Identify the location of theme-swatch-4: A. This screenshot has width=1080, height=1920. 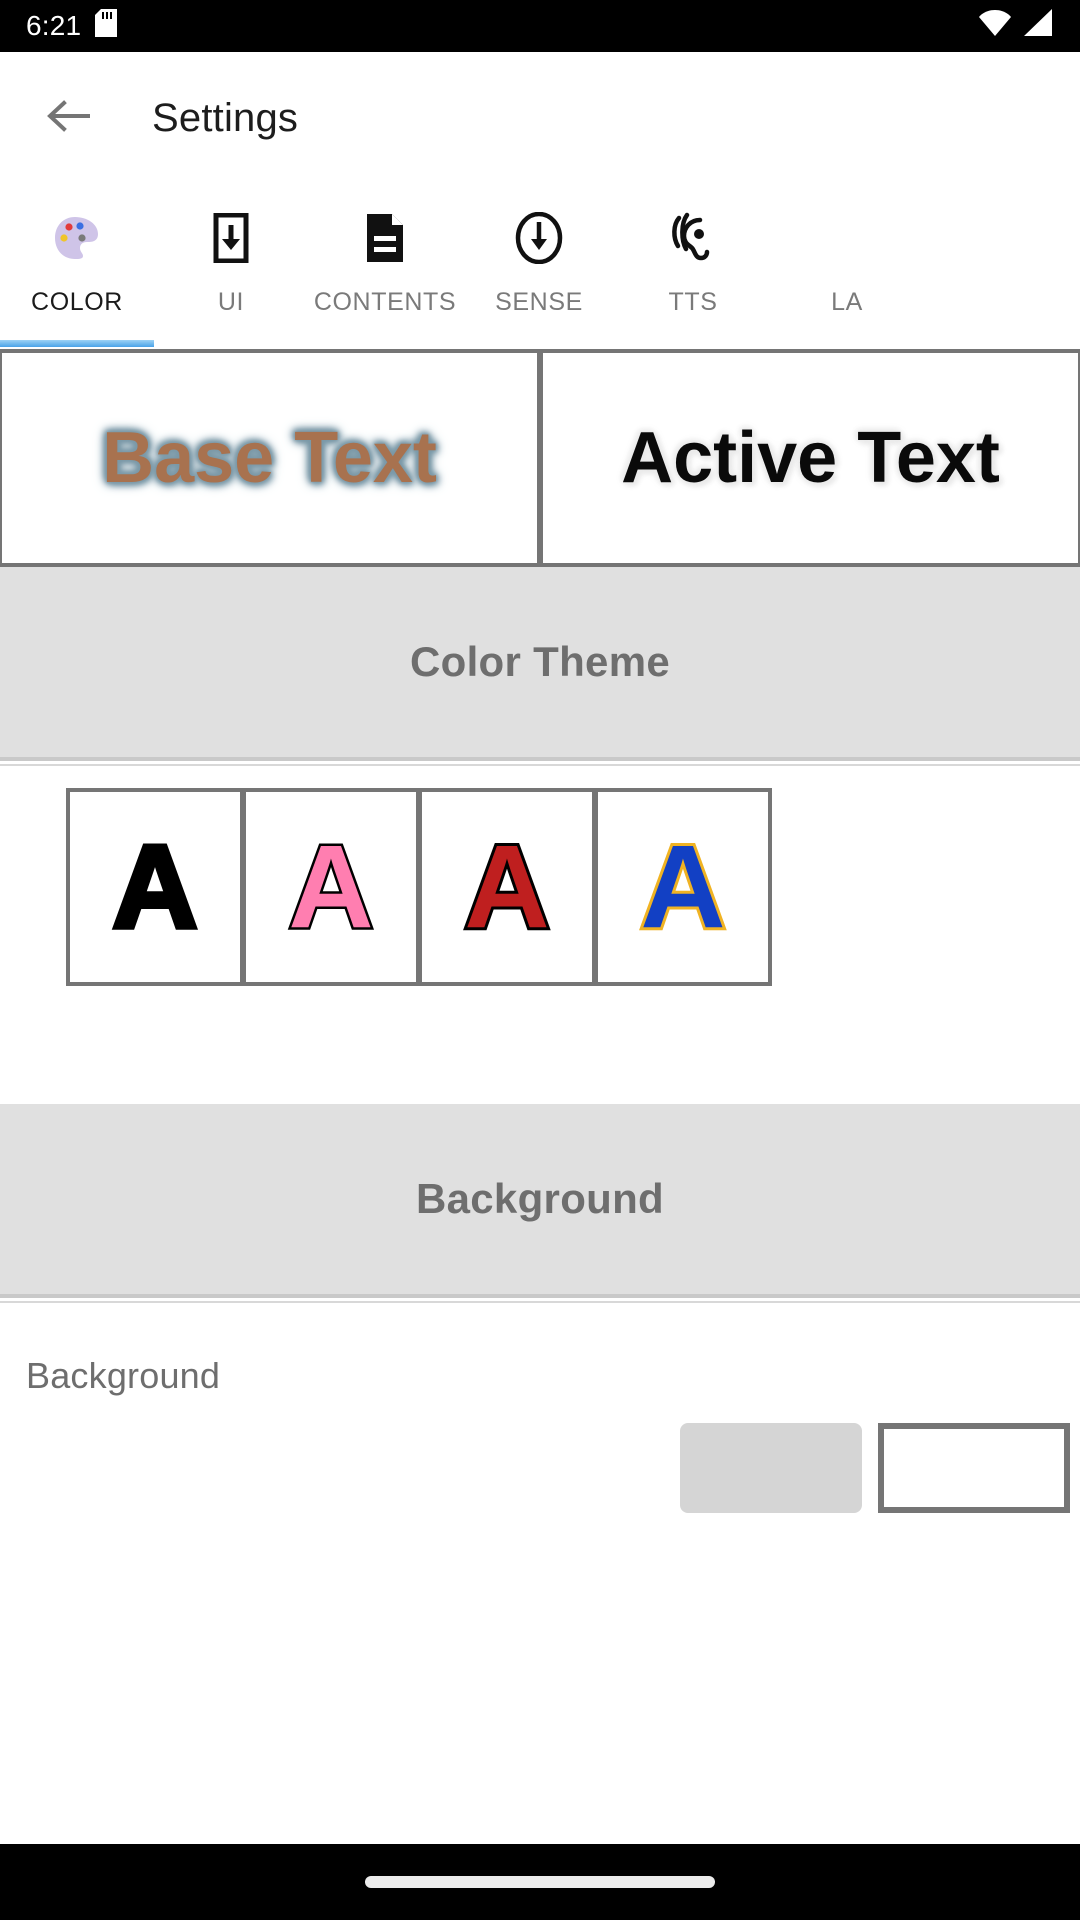
(683, 887).